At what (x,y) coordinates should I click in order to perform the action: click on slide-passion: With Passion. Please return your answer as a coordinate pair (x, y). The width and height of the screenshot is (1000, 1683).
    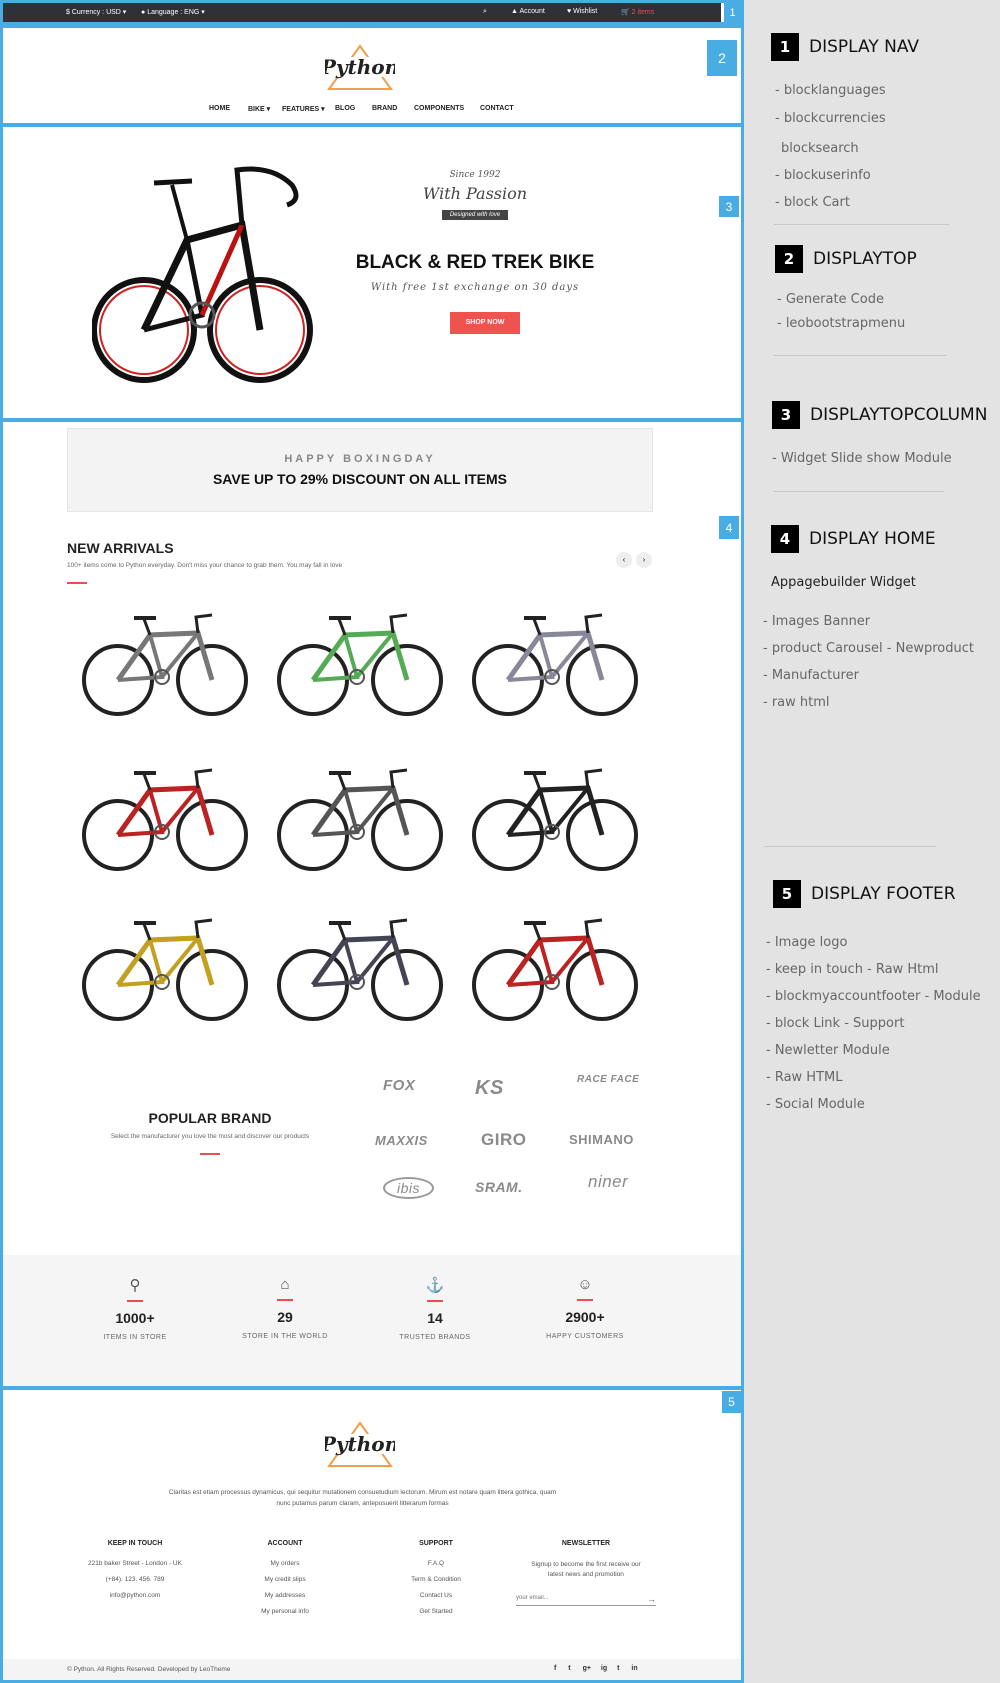
    Looking at the image, I should click on (475, 193).